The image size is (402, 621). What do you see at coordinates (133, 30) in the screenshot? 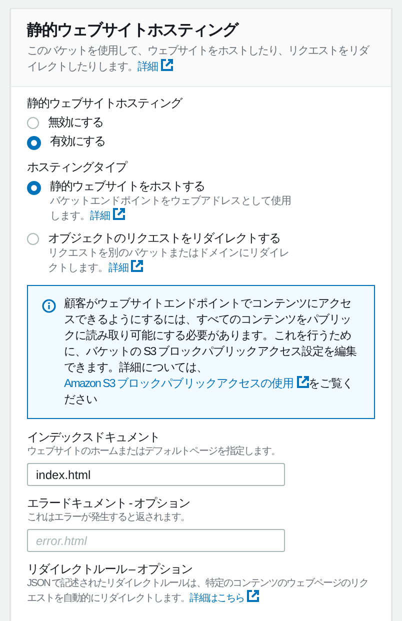
I see `panel-title: 静的ウェブサイトホスティング` at bounding box center [133, 30].